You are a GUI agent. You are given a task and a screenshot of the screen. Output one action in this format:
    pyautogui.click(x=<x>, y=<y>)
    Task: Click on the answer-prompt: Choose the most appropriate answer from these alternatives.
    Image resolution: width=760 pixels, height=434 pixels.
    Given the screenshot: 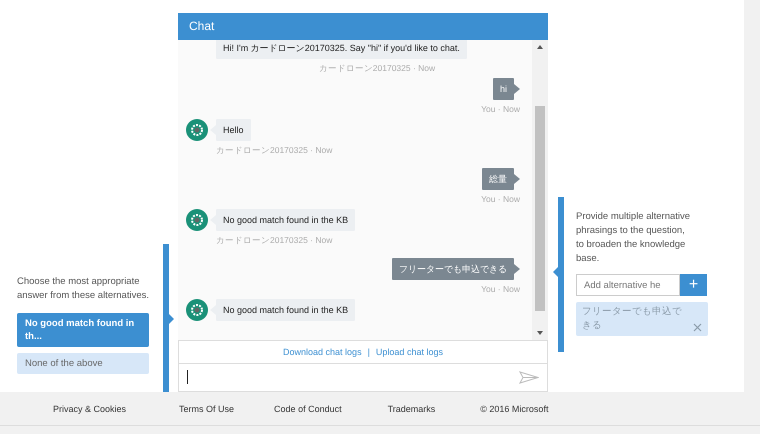 What is the action you would take?
    pyautogui.click(x=83, y=289)
    